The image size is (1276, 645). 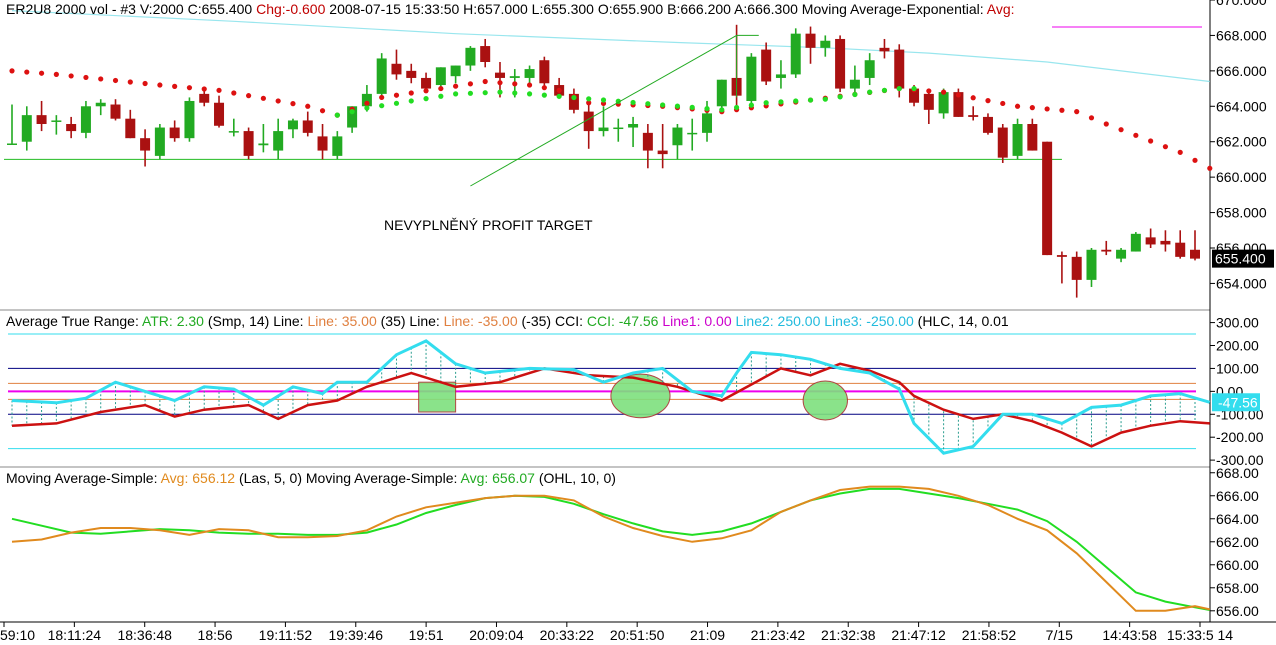 I want to click on sma-header-item: (OHL, 10, 0), so click(x=575, y=478).